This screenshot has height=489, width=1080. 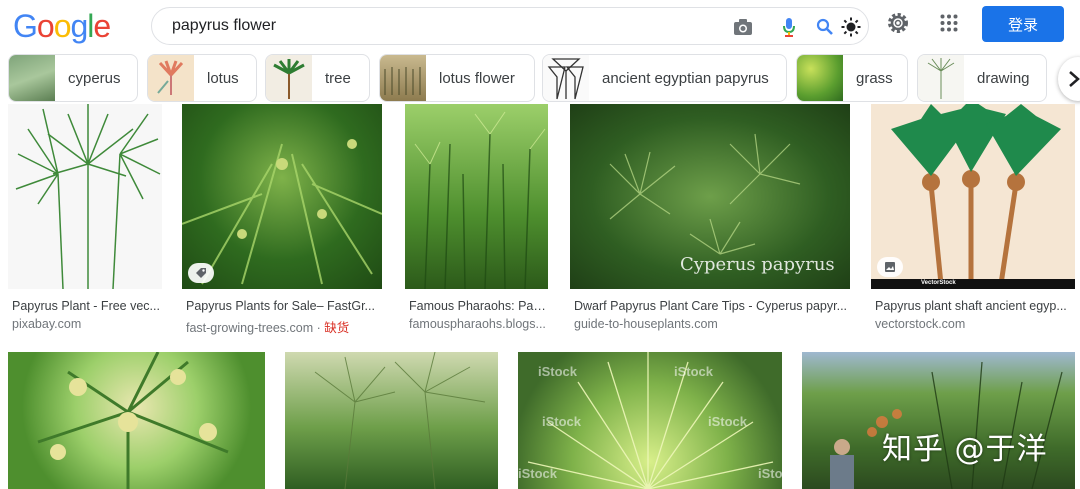 What do you see at coordinates (102, 26) in the screenshot?
I see `logo-letter: e` at bounding box center [102, 26].